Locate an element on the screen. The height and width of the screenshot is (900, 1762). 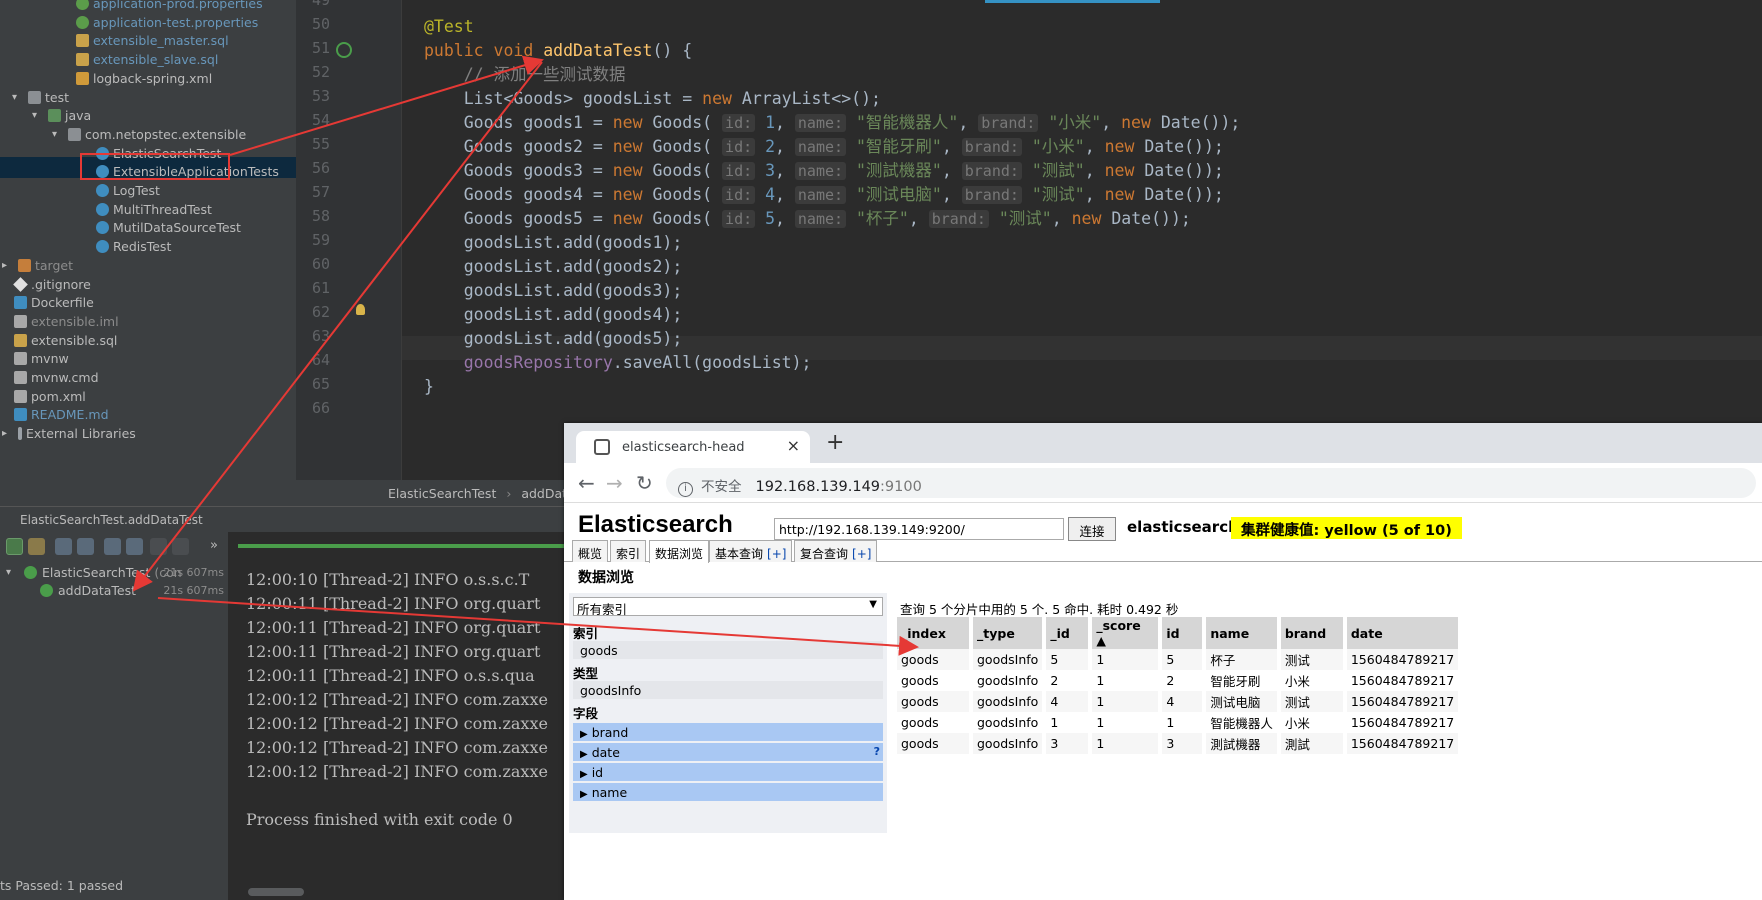
tree-item-label: .gitignore is located at coordinates (61, 284).